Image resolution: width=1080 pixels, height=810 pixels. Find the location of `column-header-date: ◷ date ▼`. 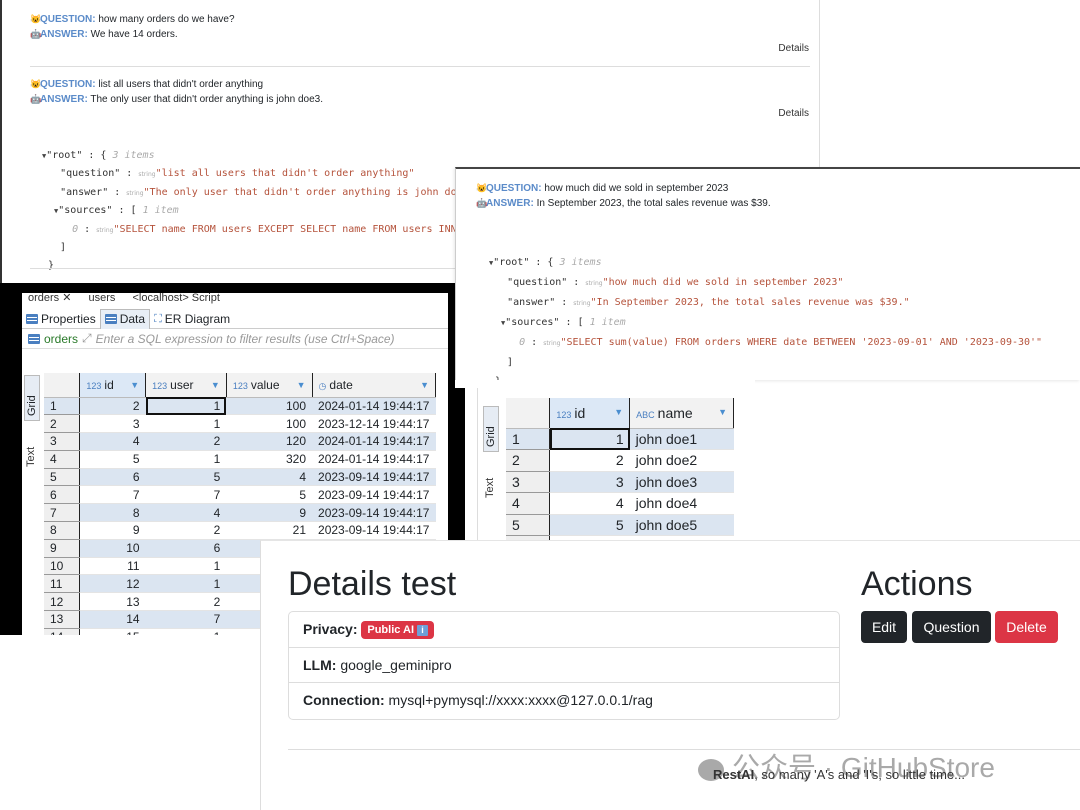

column-header-date: ◷ date ▼ is located at coordinates (374, 385).